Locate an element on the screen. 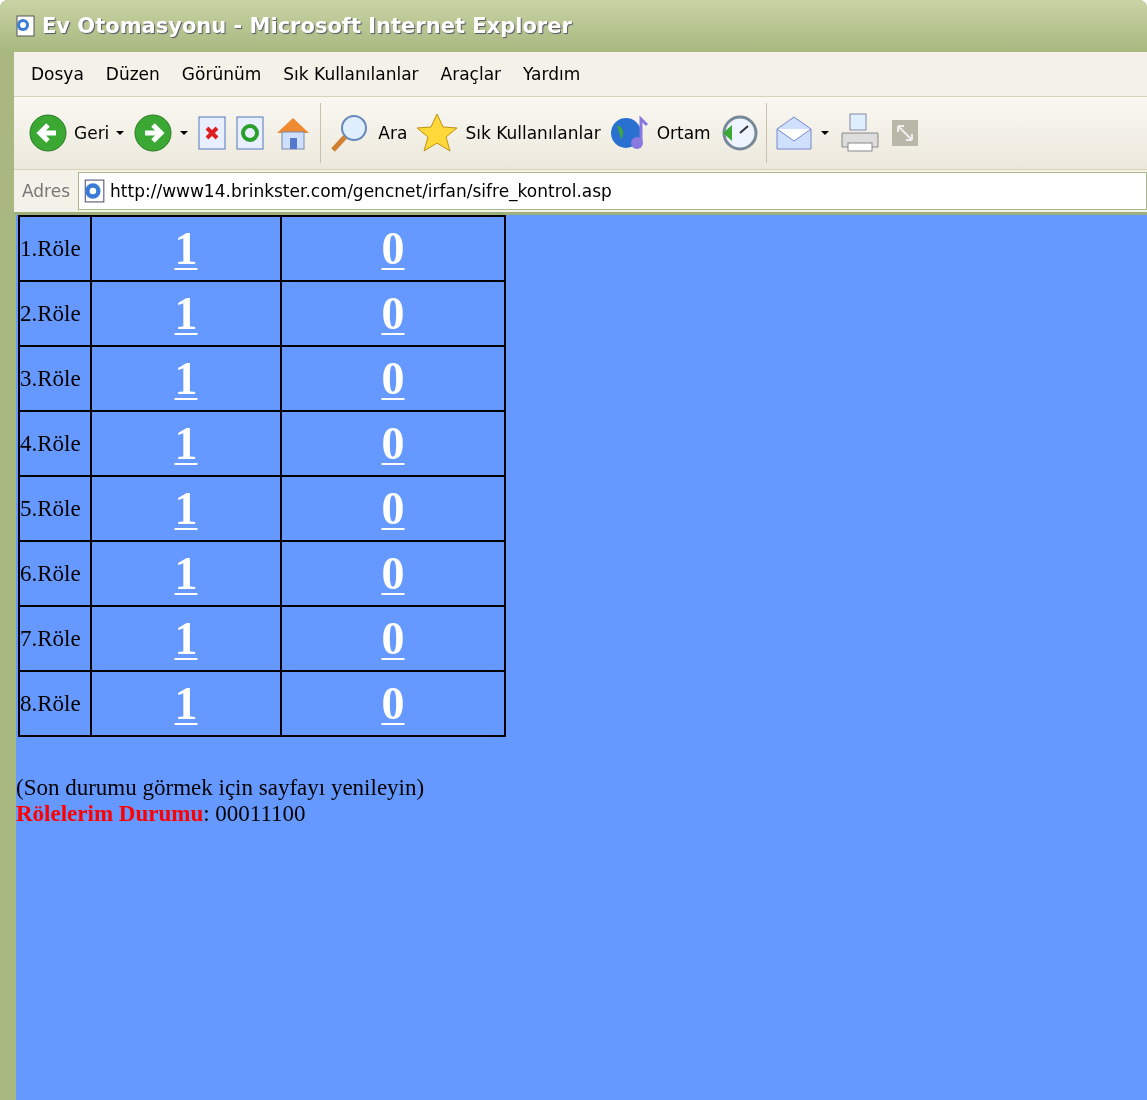 The height and width of the screenshot is (1100, 1147). relay-name: 7.Röle is located at coordinates (55, 638).